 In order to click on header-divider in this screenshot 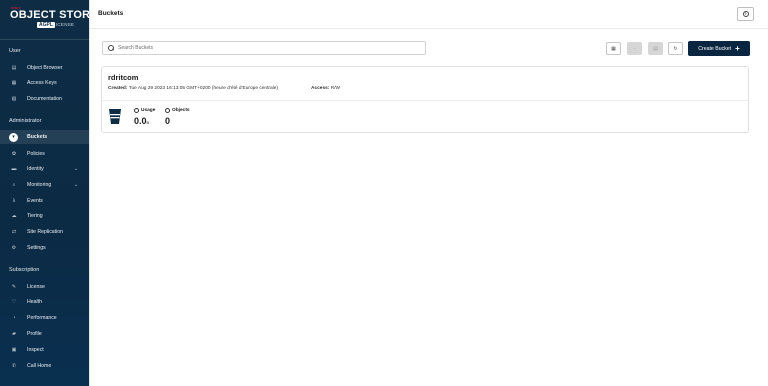, I will do `click(429, 28)`.